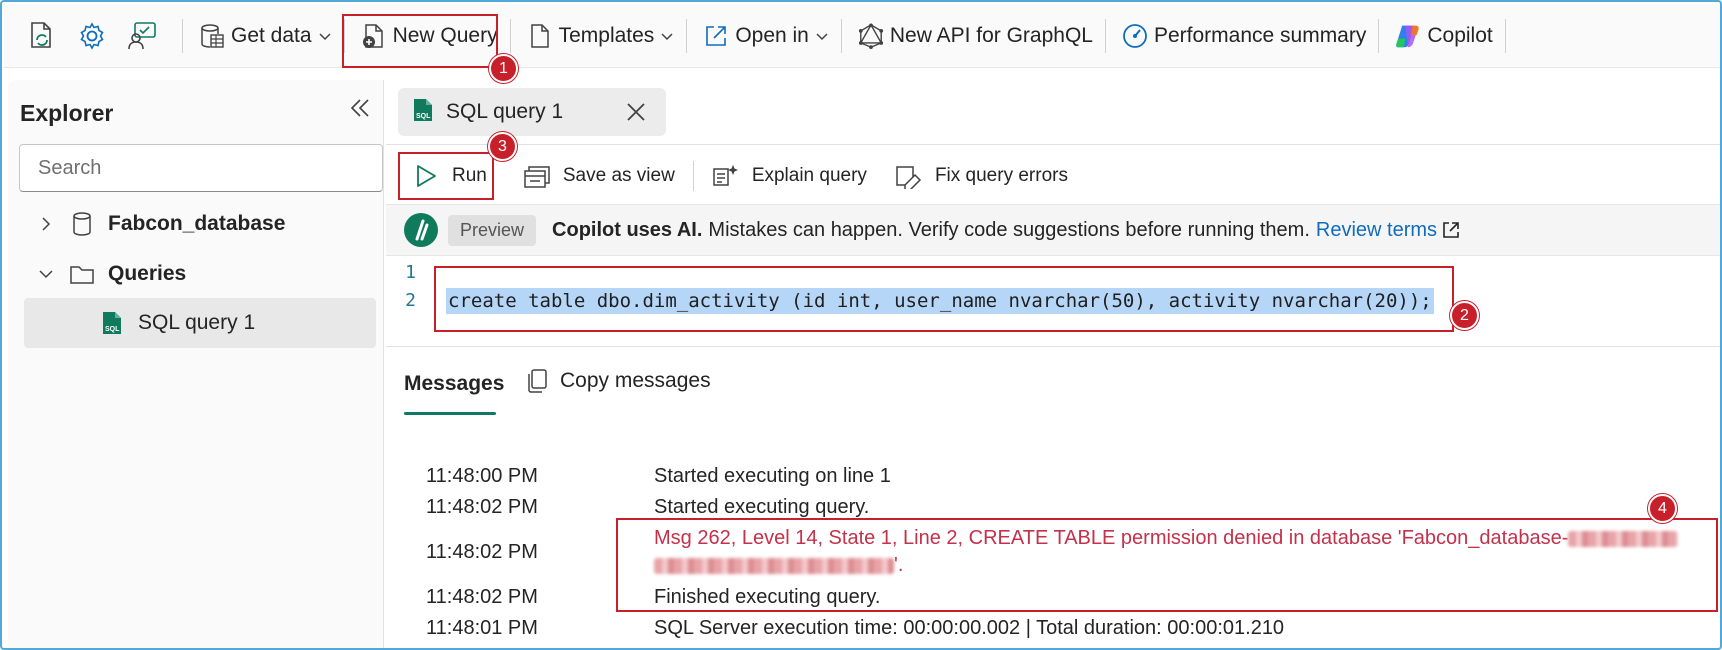 The width and height of the screenshot is (1722, 650). What do you see at coordinates (450, 413) in the screenshot?
I see `active-tab-indicator` at bounding box center [450, 413].